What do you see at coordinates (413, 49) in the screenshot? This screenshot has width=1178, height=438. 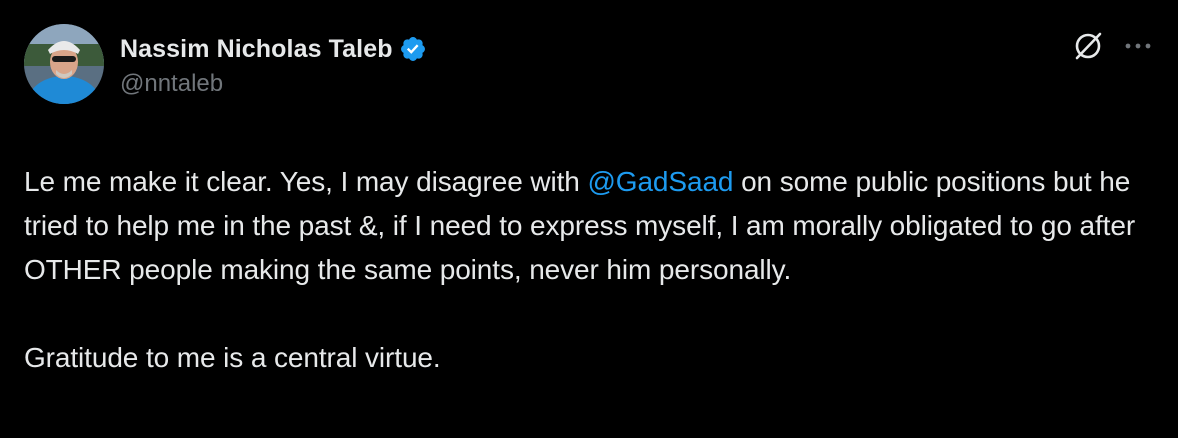 I see `verified-badge-icon` at bounding box center [413, 49].